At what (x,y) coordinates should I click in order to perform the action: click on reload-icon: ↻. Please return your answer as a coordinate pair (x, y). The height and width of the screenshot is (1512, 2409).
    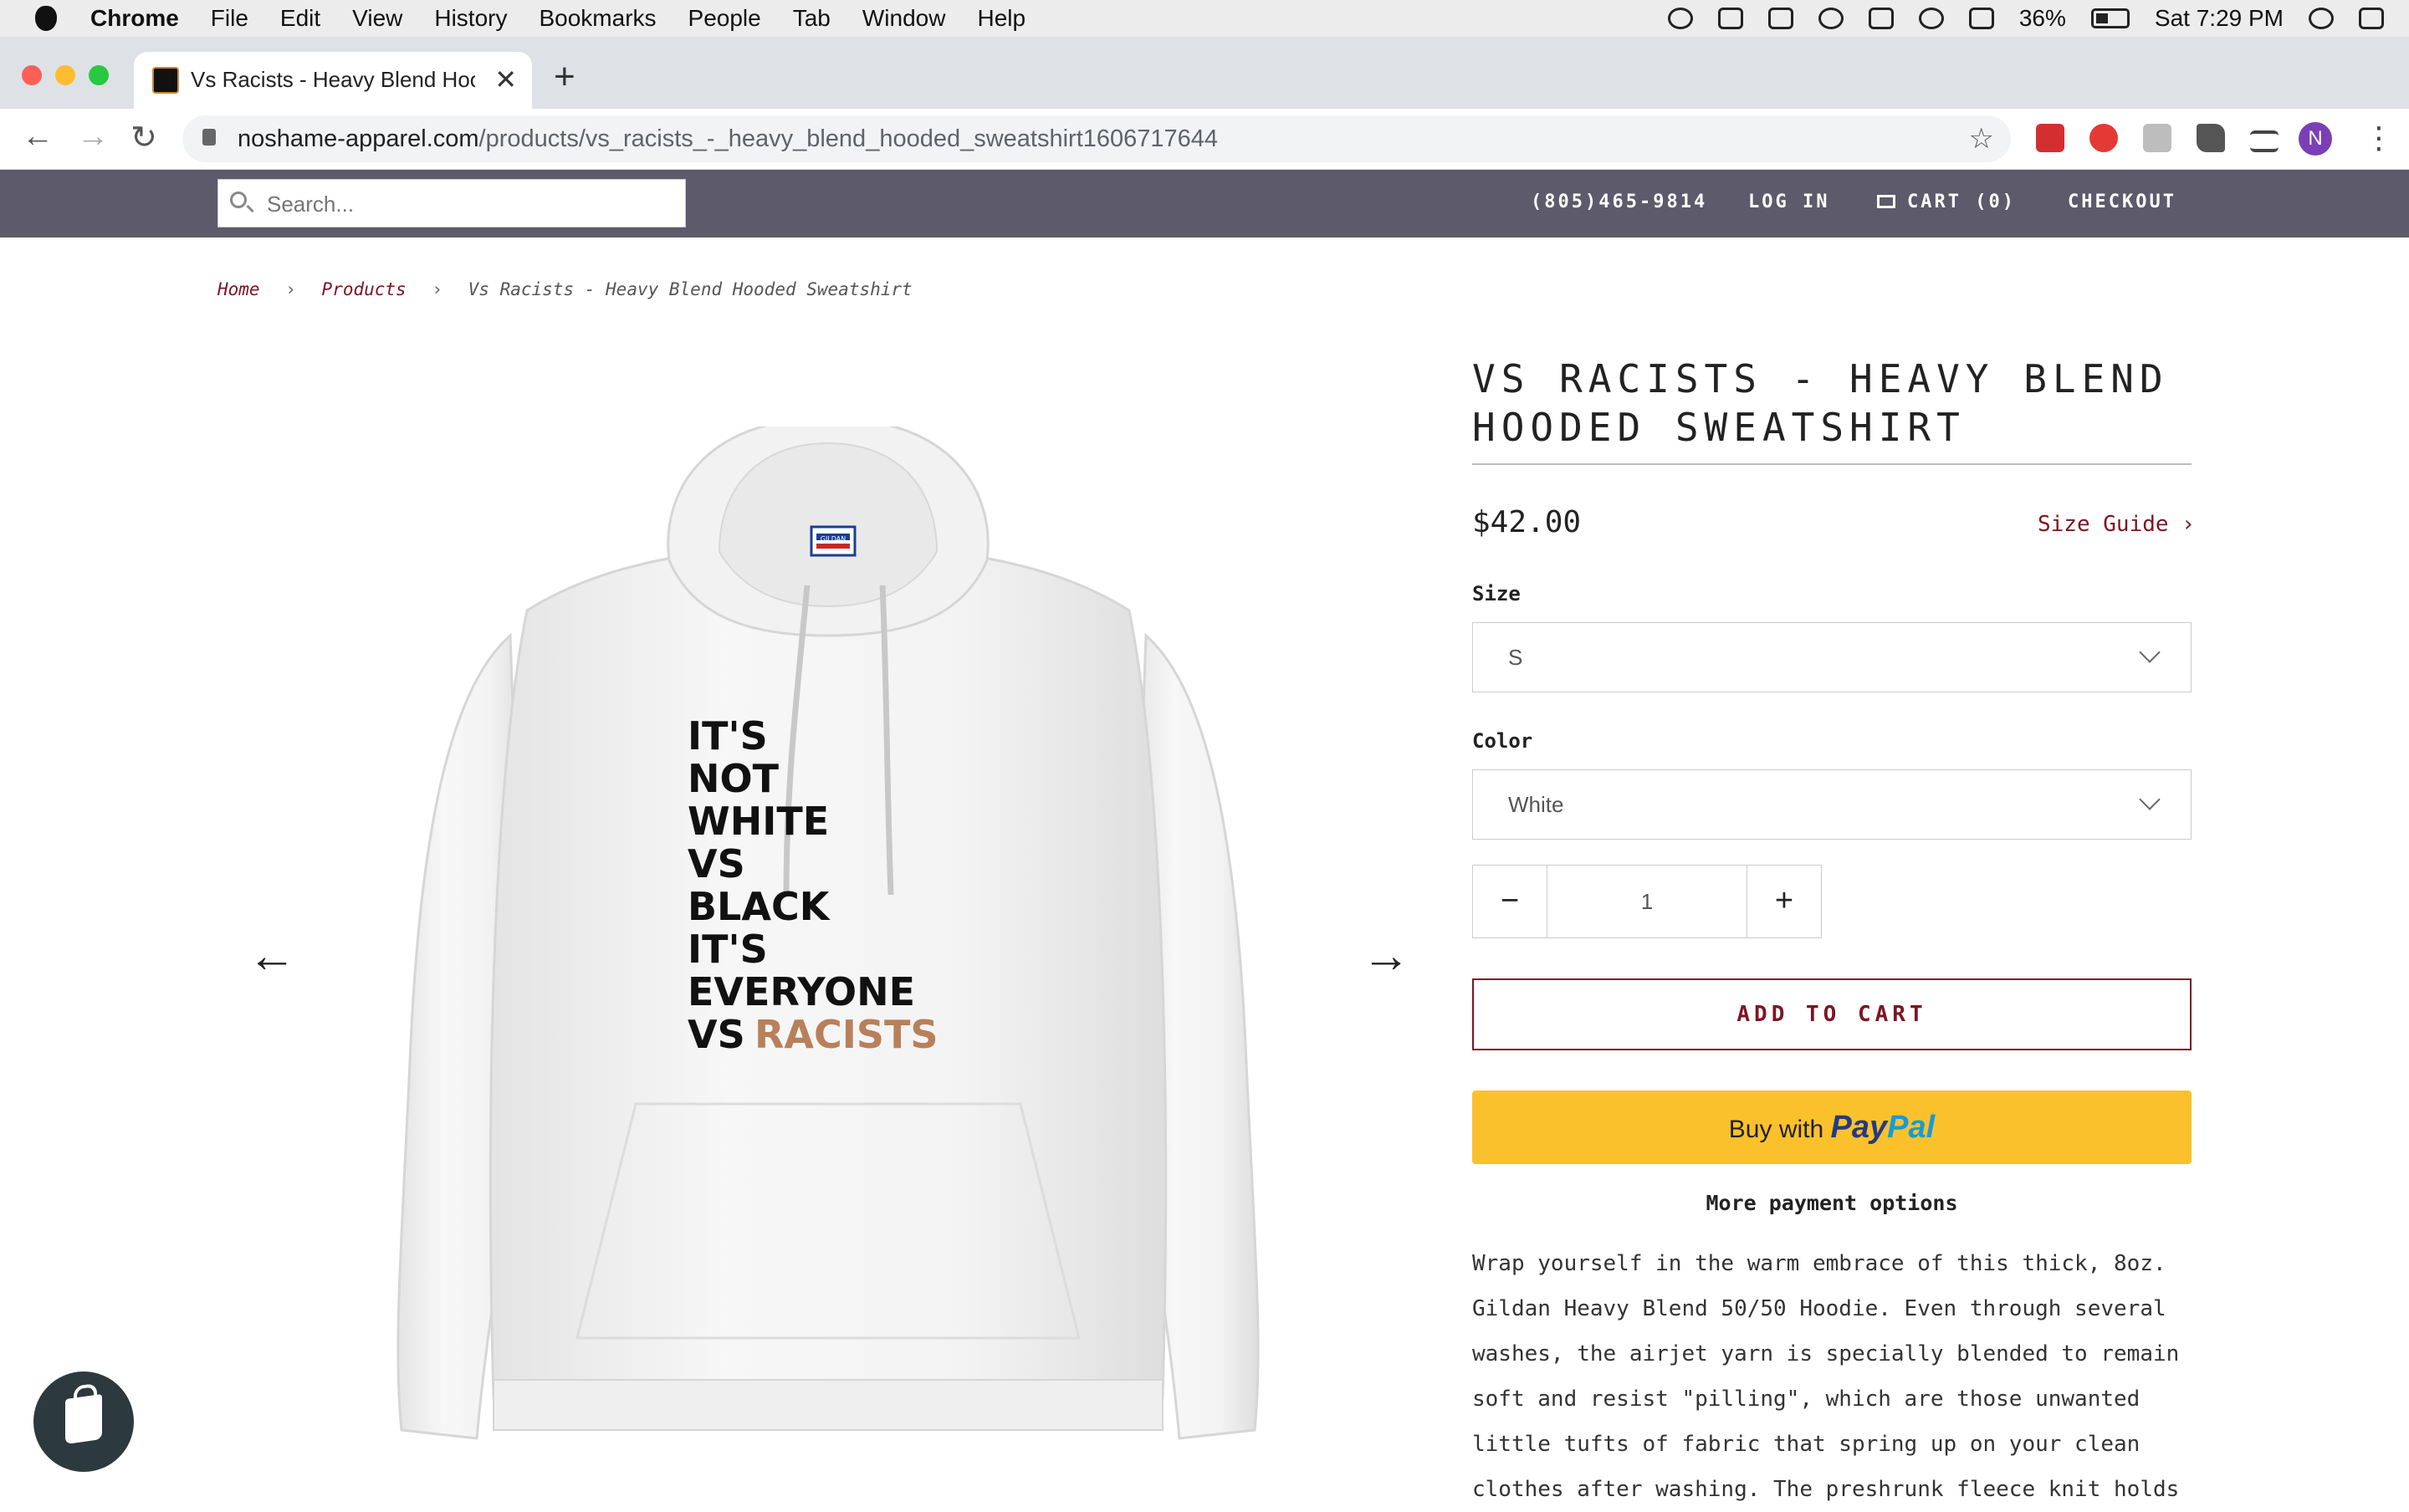
    Looking at the image, I should click on (143, 137).